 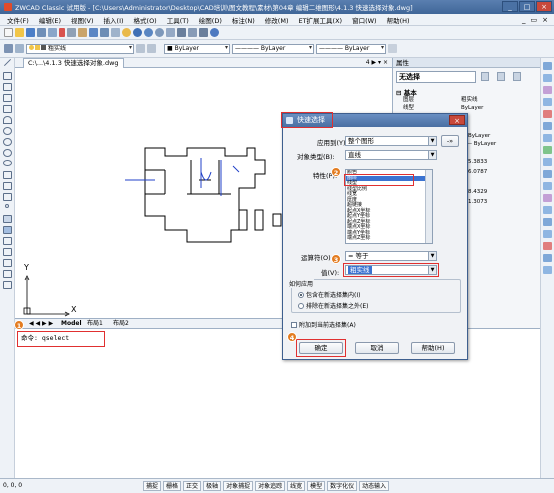 What do you see at coordinates (140, 48) in the screenshot?
I see `make-current-icon` at bounding box center [140, 48].